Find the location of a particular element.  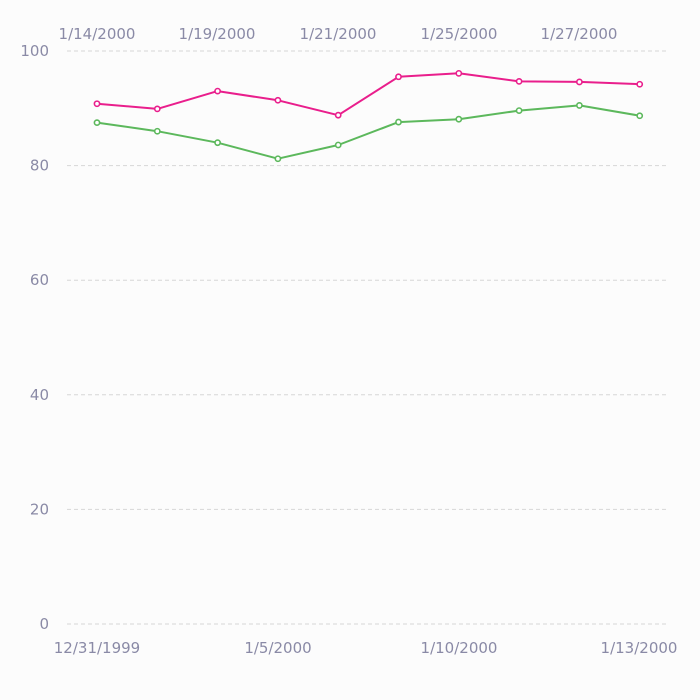

x-bottom-tick-label: 1/10/2000 is located at coordinates (459, 648).